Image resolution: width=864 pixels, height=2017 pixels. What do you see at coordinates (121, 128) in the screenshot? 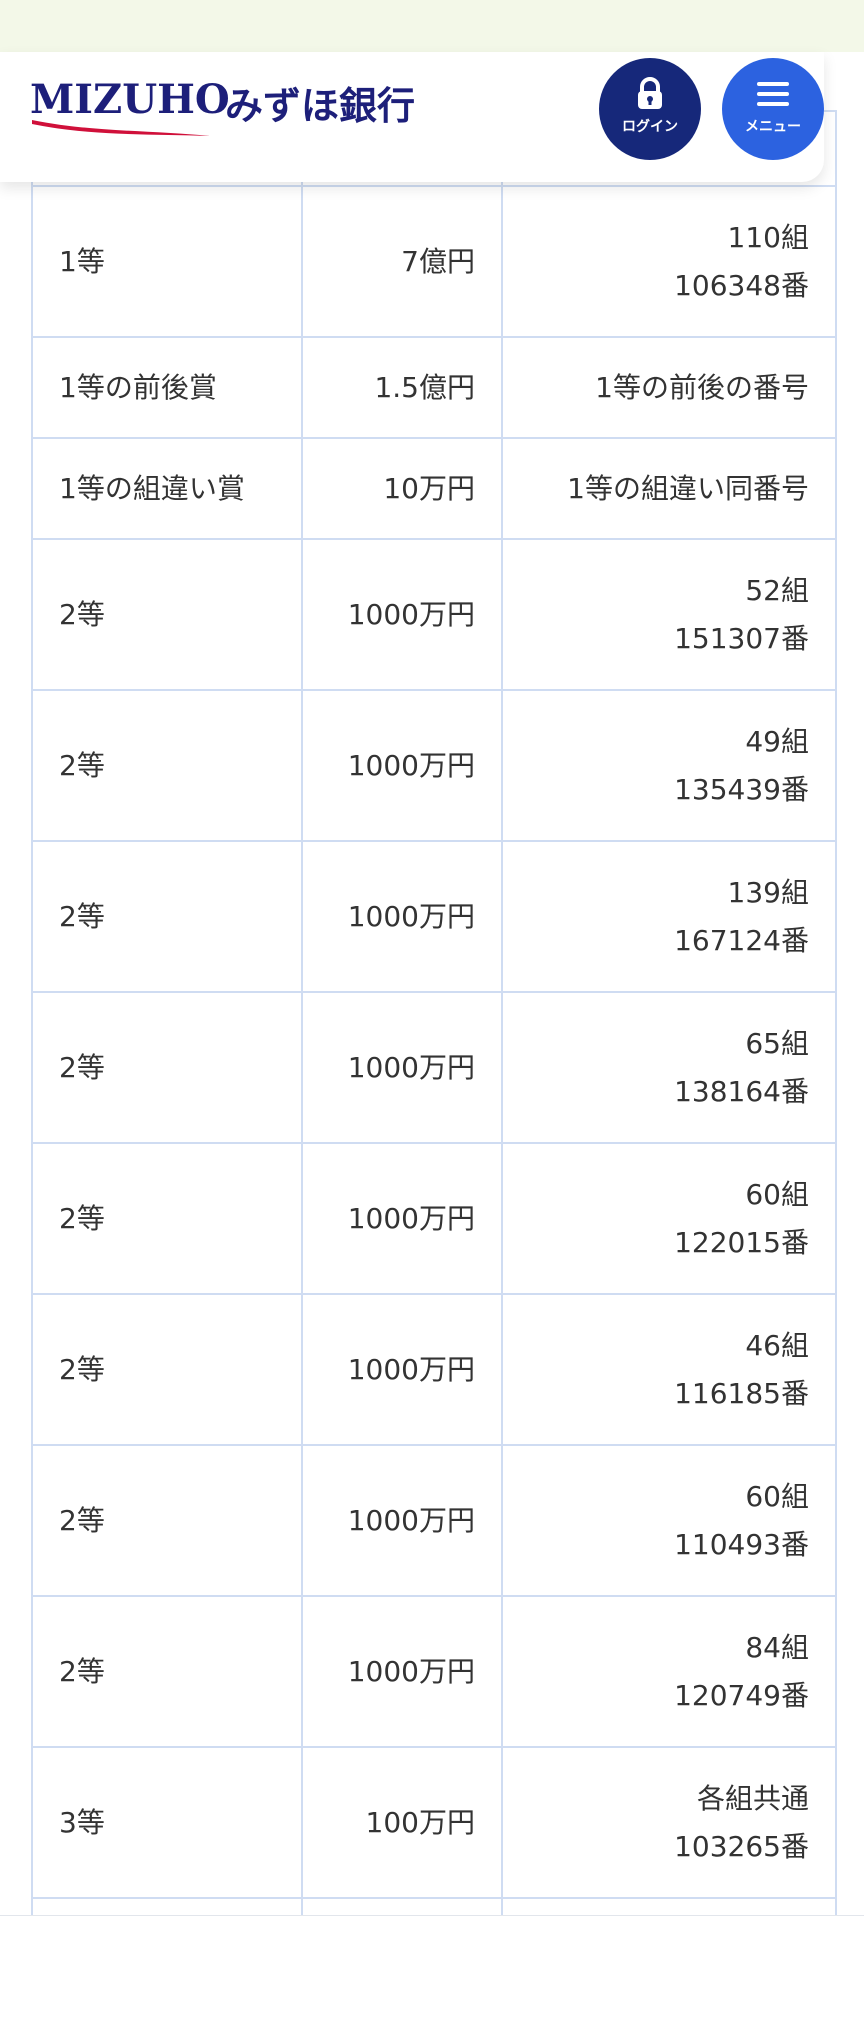
I see `logo-swoosh-icon` at bounding box center [121, 128].